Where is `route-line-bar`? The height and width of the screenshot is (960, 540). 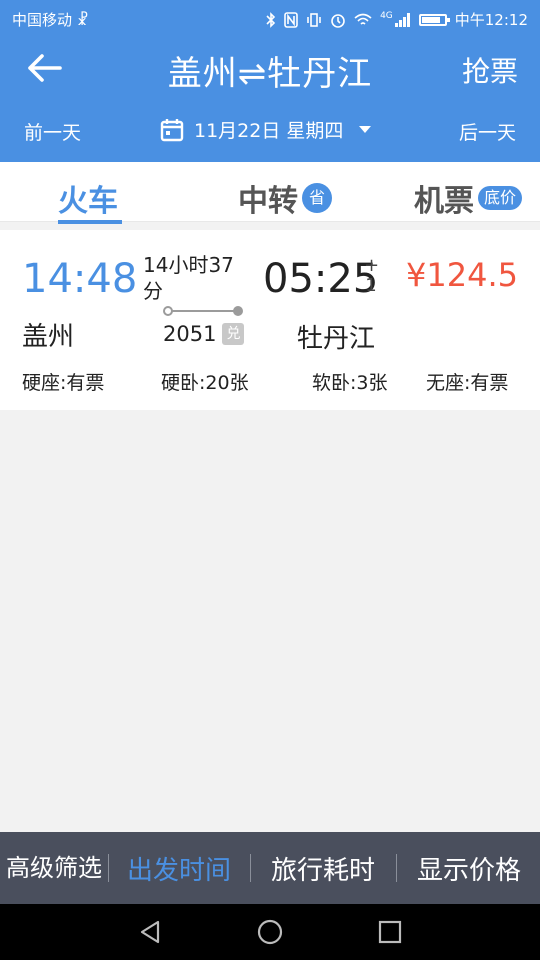 route-line-bar is located at coordinates (203, 311).